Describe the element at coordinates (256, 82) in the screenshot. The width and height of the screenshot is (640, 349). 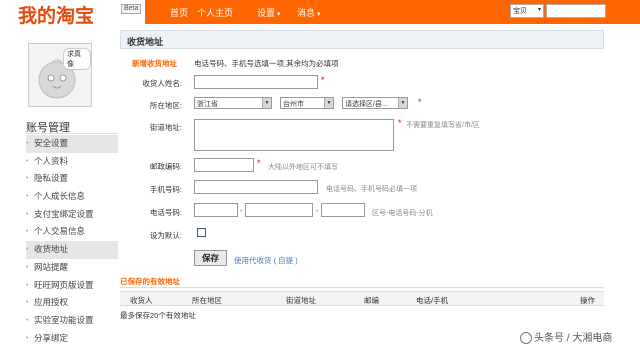
I see `name-input` at that location.